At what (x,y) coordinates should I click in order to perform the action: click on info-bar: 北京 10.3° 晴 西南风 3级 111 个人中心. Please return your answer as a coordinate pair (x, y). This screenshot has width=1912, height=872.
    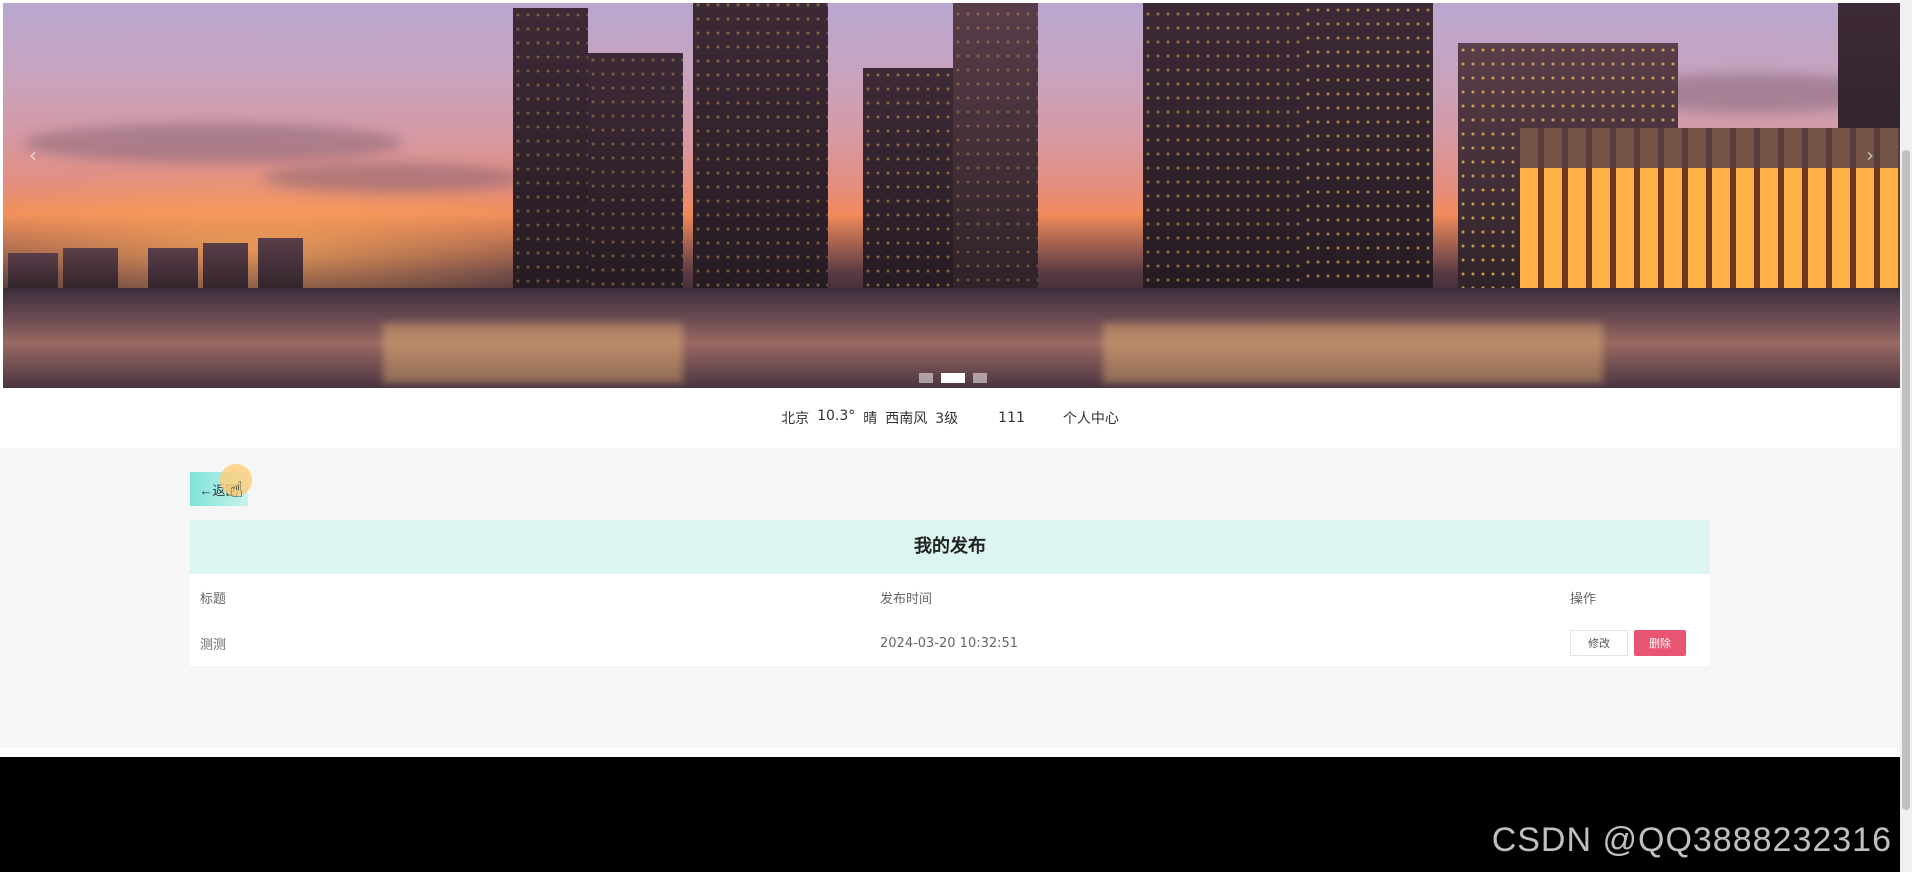
    Looking at the image, I should click on (950, 418).